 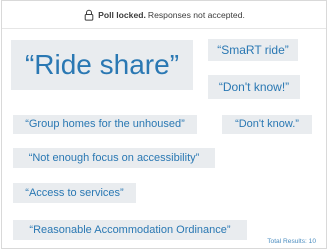 I want to click on response-chip: “Don't know!”, so click(x=254, y=87).